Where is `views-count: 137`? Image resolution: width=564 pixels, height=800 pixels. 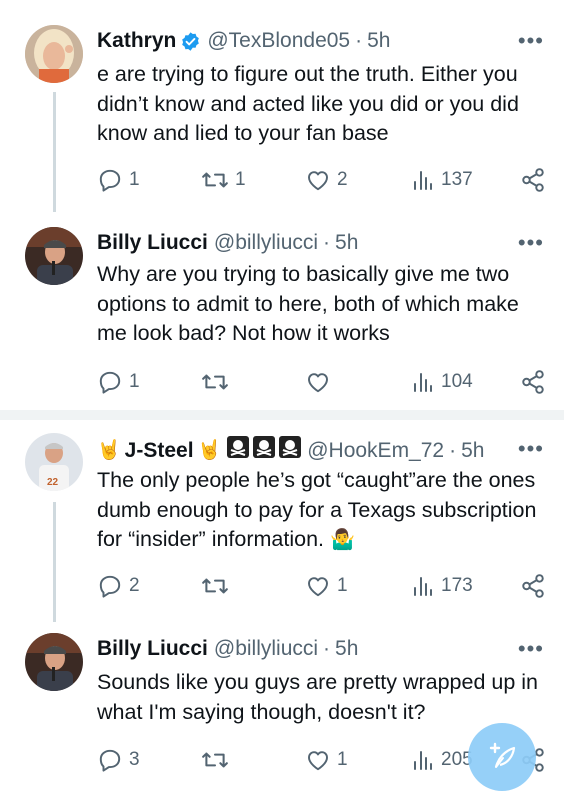
views-count: 137 is located at coordinates (457, 179).